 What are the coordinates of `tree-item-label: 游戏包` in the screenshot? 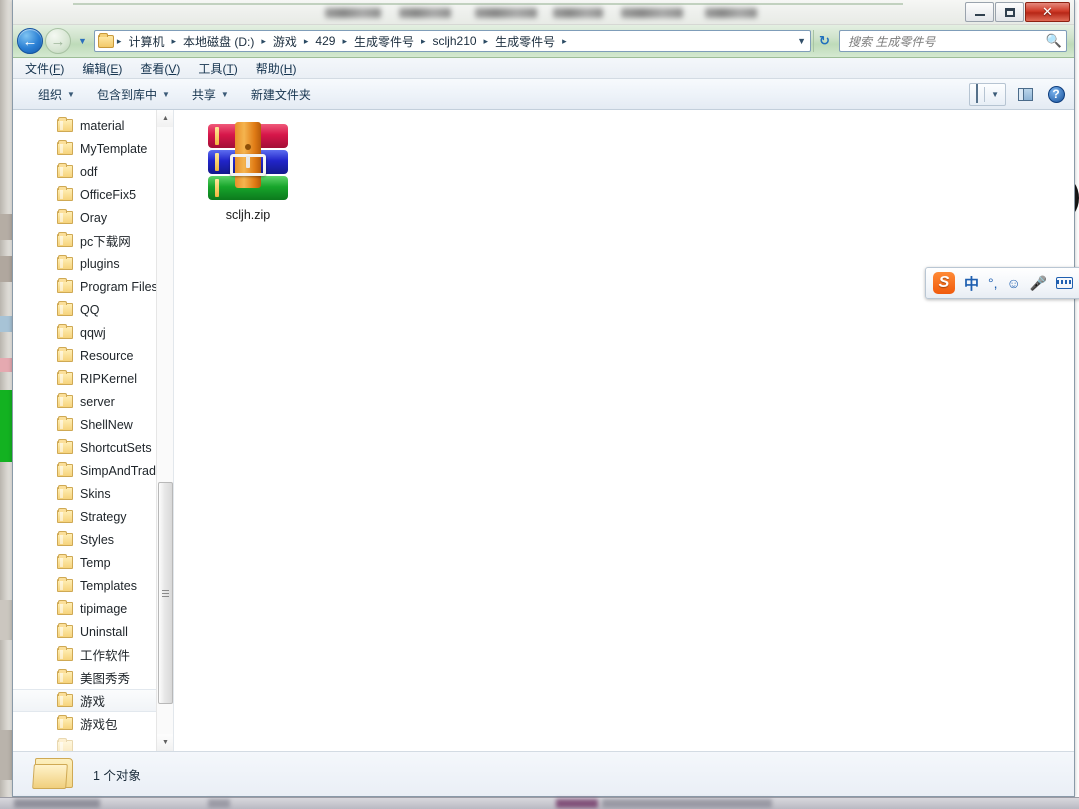 It's located at (99, 725).